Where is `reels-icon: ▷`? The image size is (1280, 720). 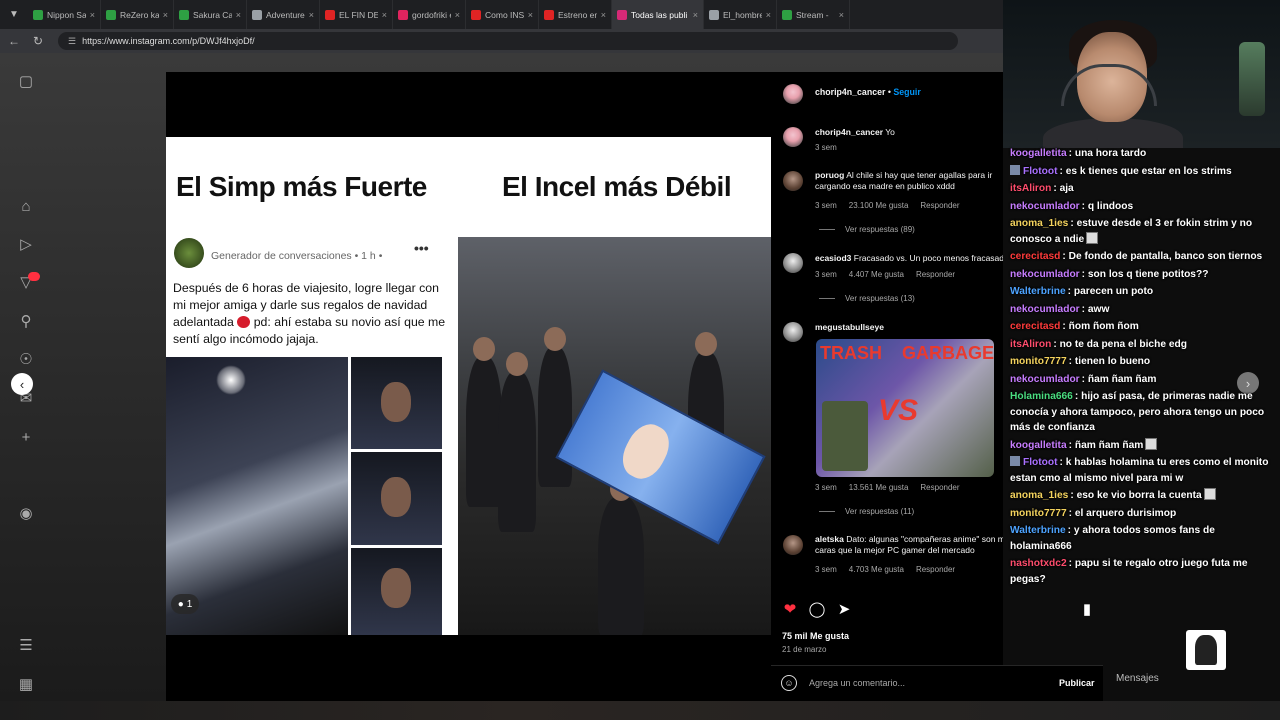
reels-icon: ▷ is located at coordinates (26, 244).